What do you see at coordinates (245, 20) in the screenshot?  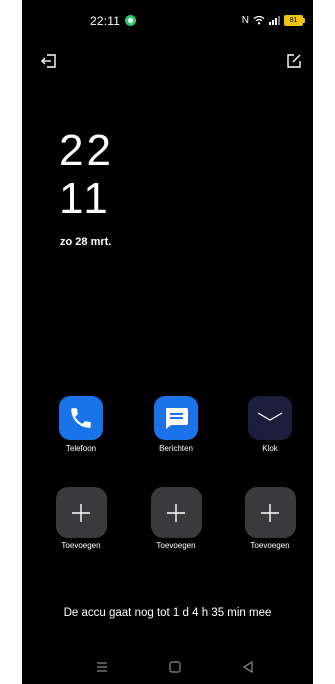 I see `nfc-icon: N` at bounding box center [245, 20].